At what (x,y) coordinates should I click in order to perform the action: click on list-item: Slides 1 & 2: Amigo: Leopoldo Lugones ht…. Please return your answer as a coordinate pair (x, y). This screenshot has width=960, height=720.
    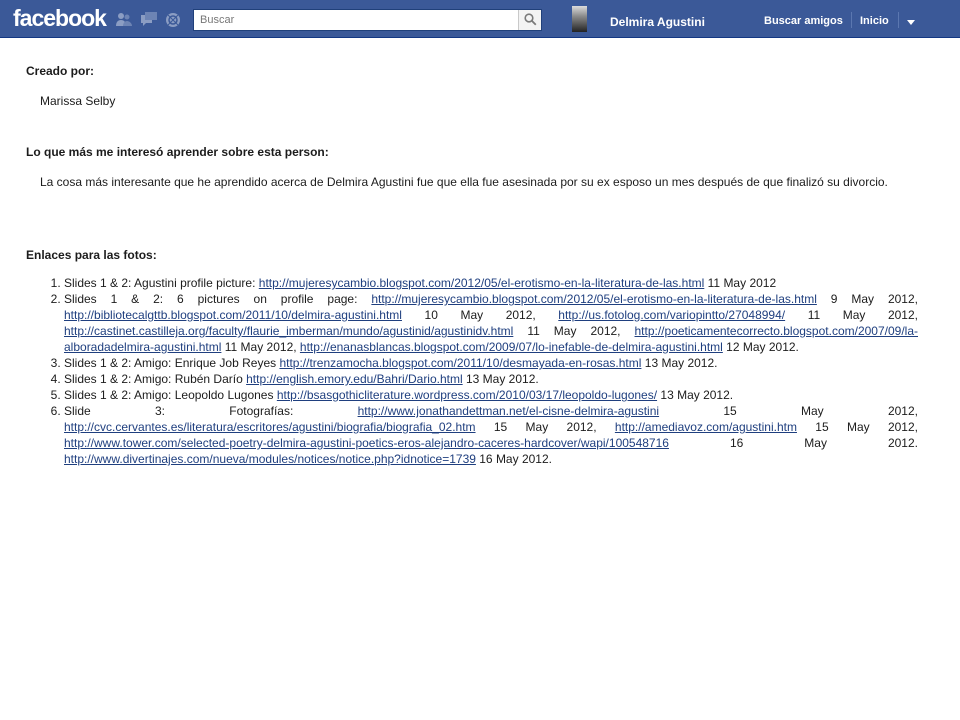
    Looking at the image, I should click on (491, 395).